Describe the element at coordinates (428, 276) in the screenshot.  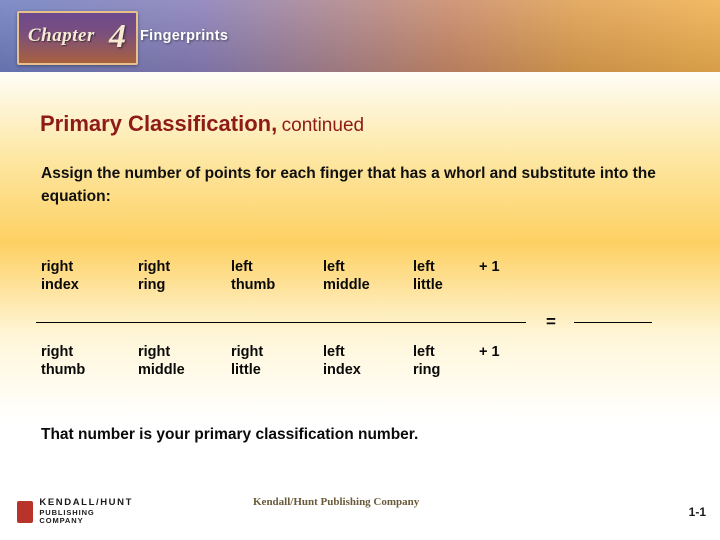
I see `numerator-term-5: left little` at that location.